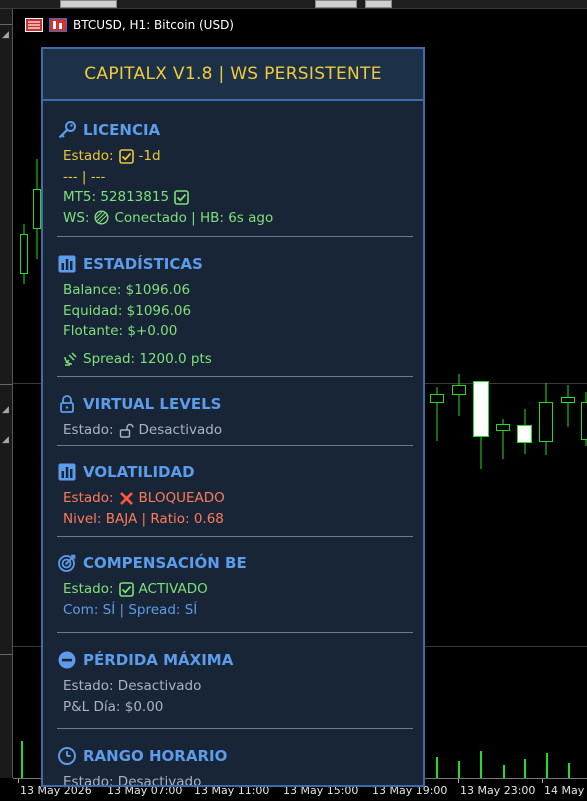 The height and width of the screenshot is (801, 587). I want to click on licencia-dashes: --- | ---, so click(84, 176).